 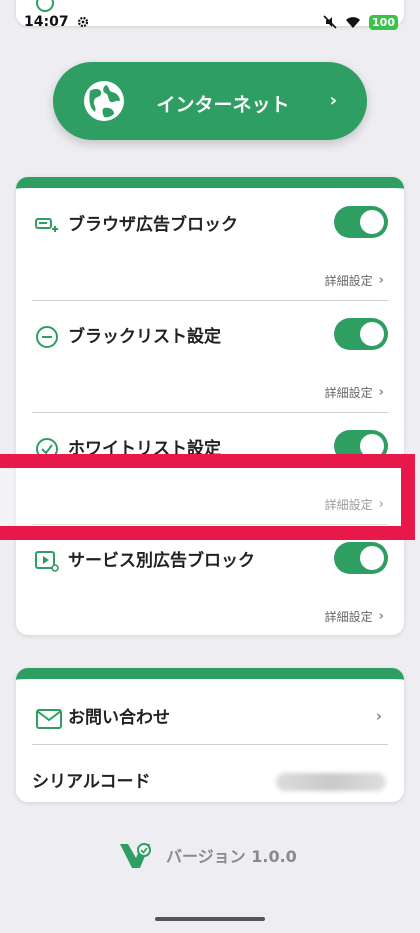 What do you see at coordinates (210, 580) in the screenshot?
I see `feature-row-service-adblock: サービス別広告ブロック 詳細設定 ›` at bounding box center [210, 580].